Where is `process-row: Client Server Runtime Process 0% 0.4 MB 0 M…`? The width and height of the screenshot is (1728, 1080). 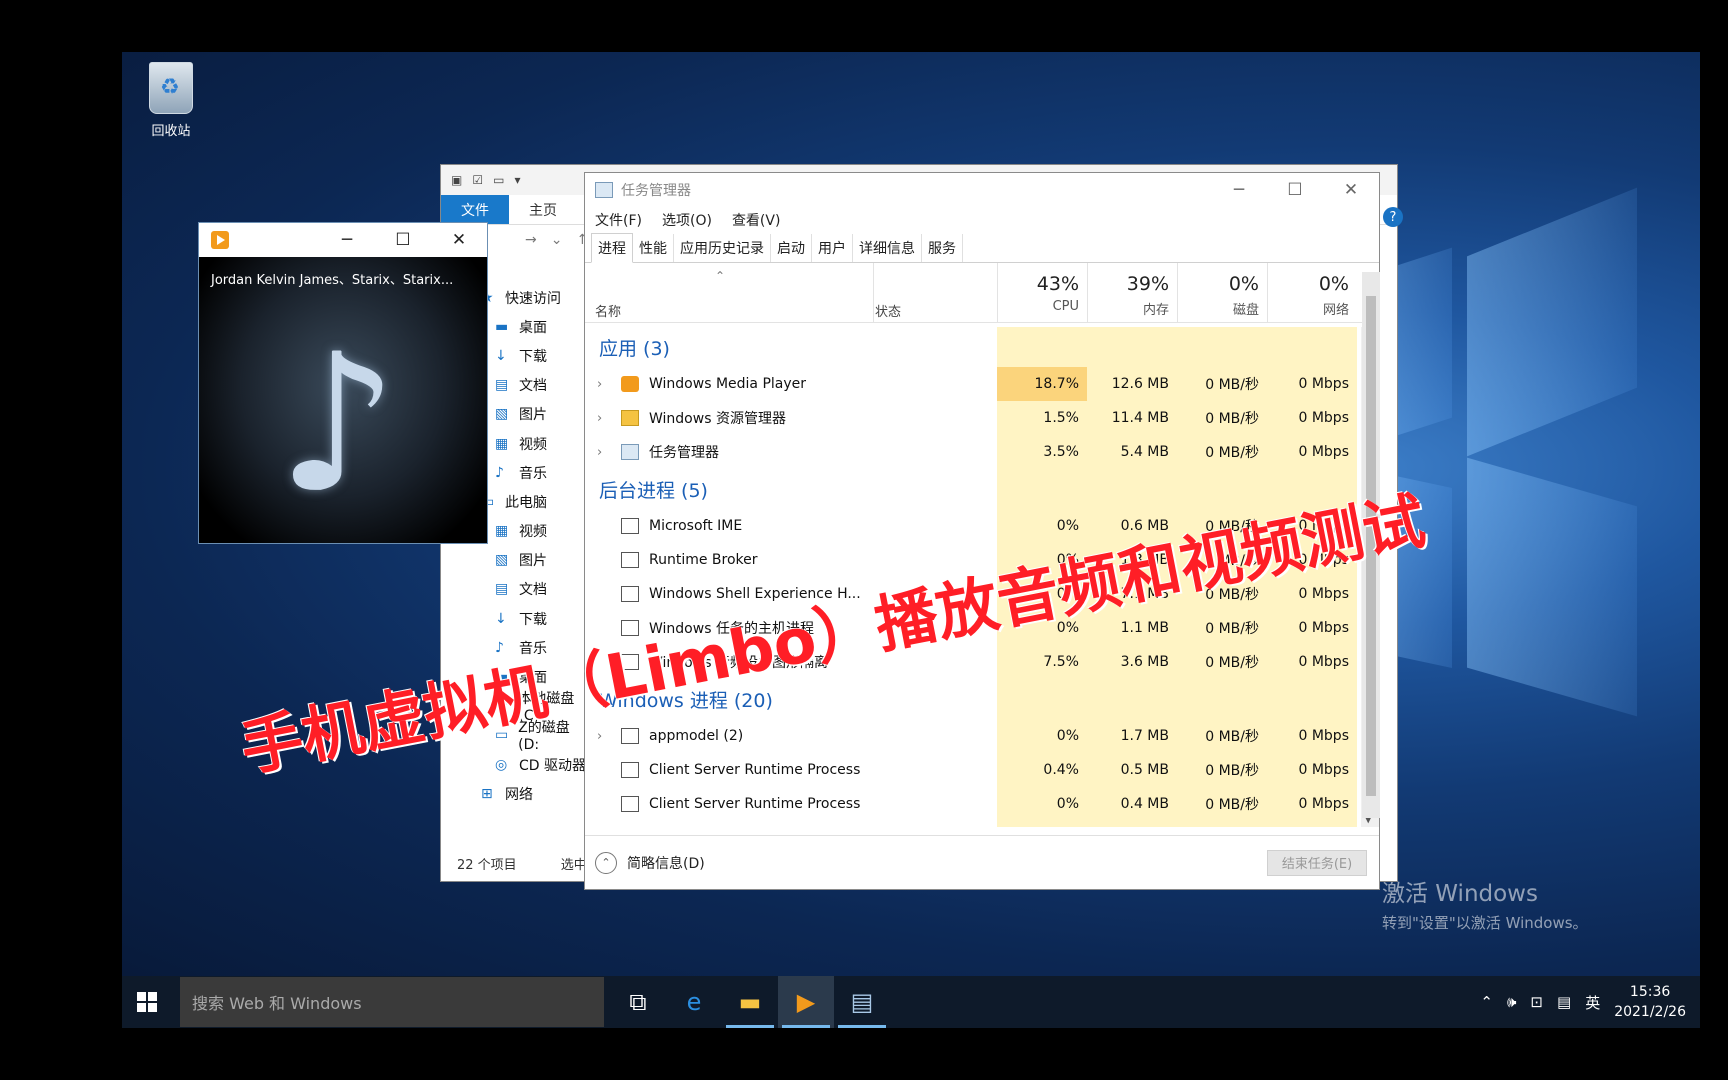 process-row: Client Server Runtime Process 0% 0.4 MB 0 M… is located at coordinates (974, 804).